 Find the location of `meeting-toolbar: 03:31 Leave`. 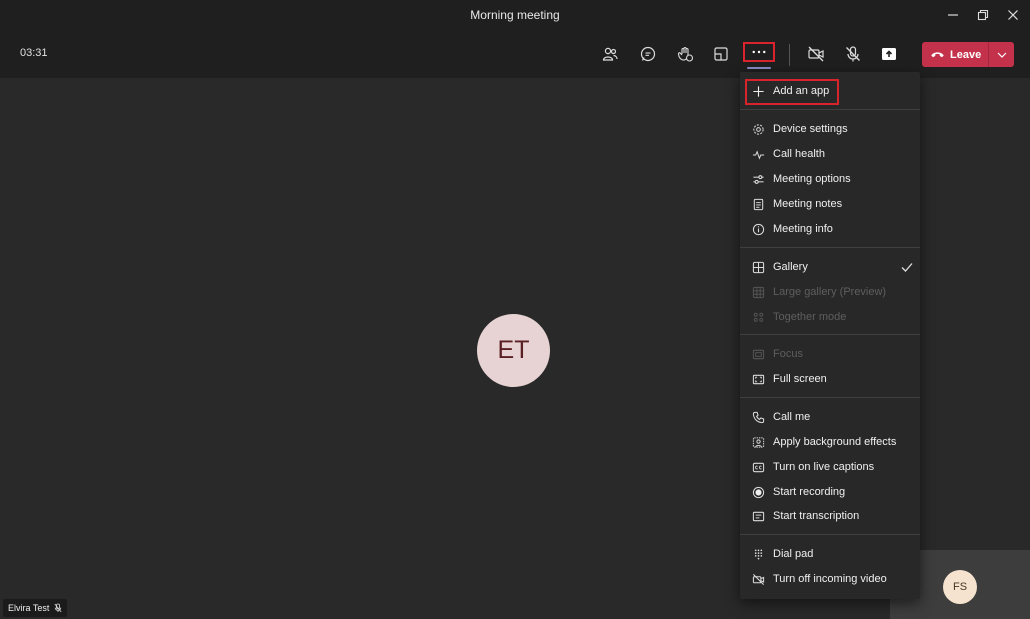

meeting-toolbar: 03:31 Leave is located at coordinates (515, 54).